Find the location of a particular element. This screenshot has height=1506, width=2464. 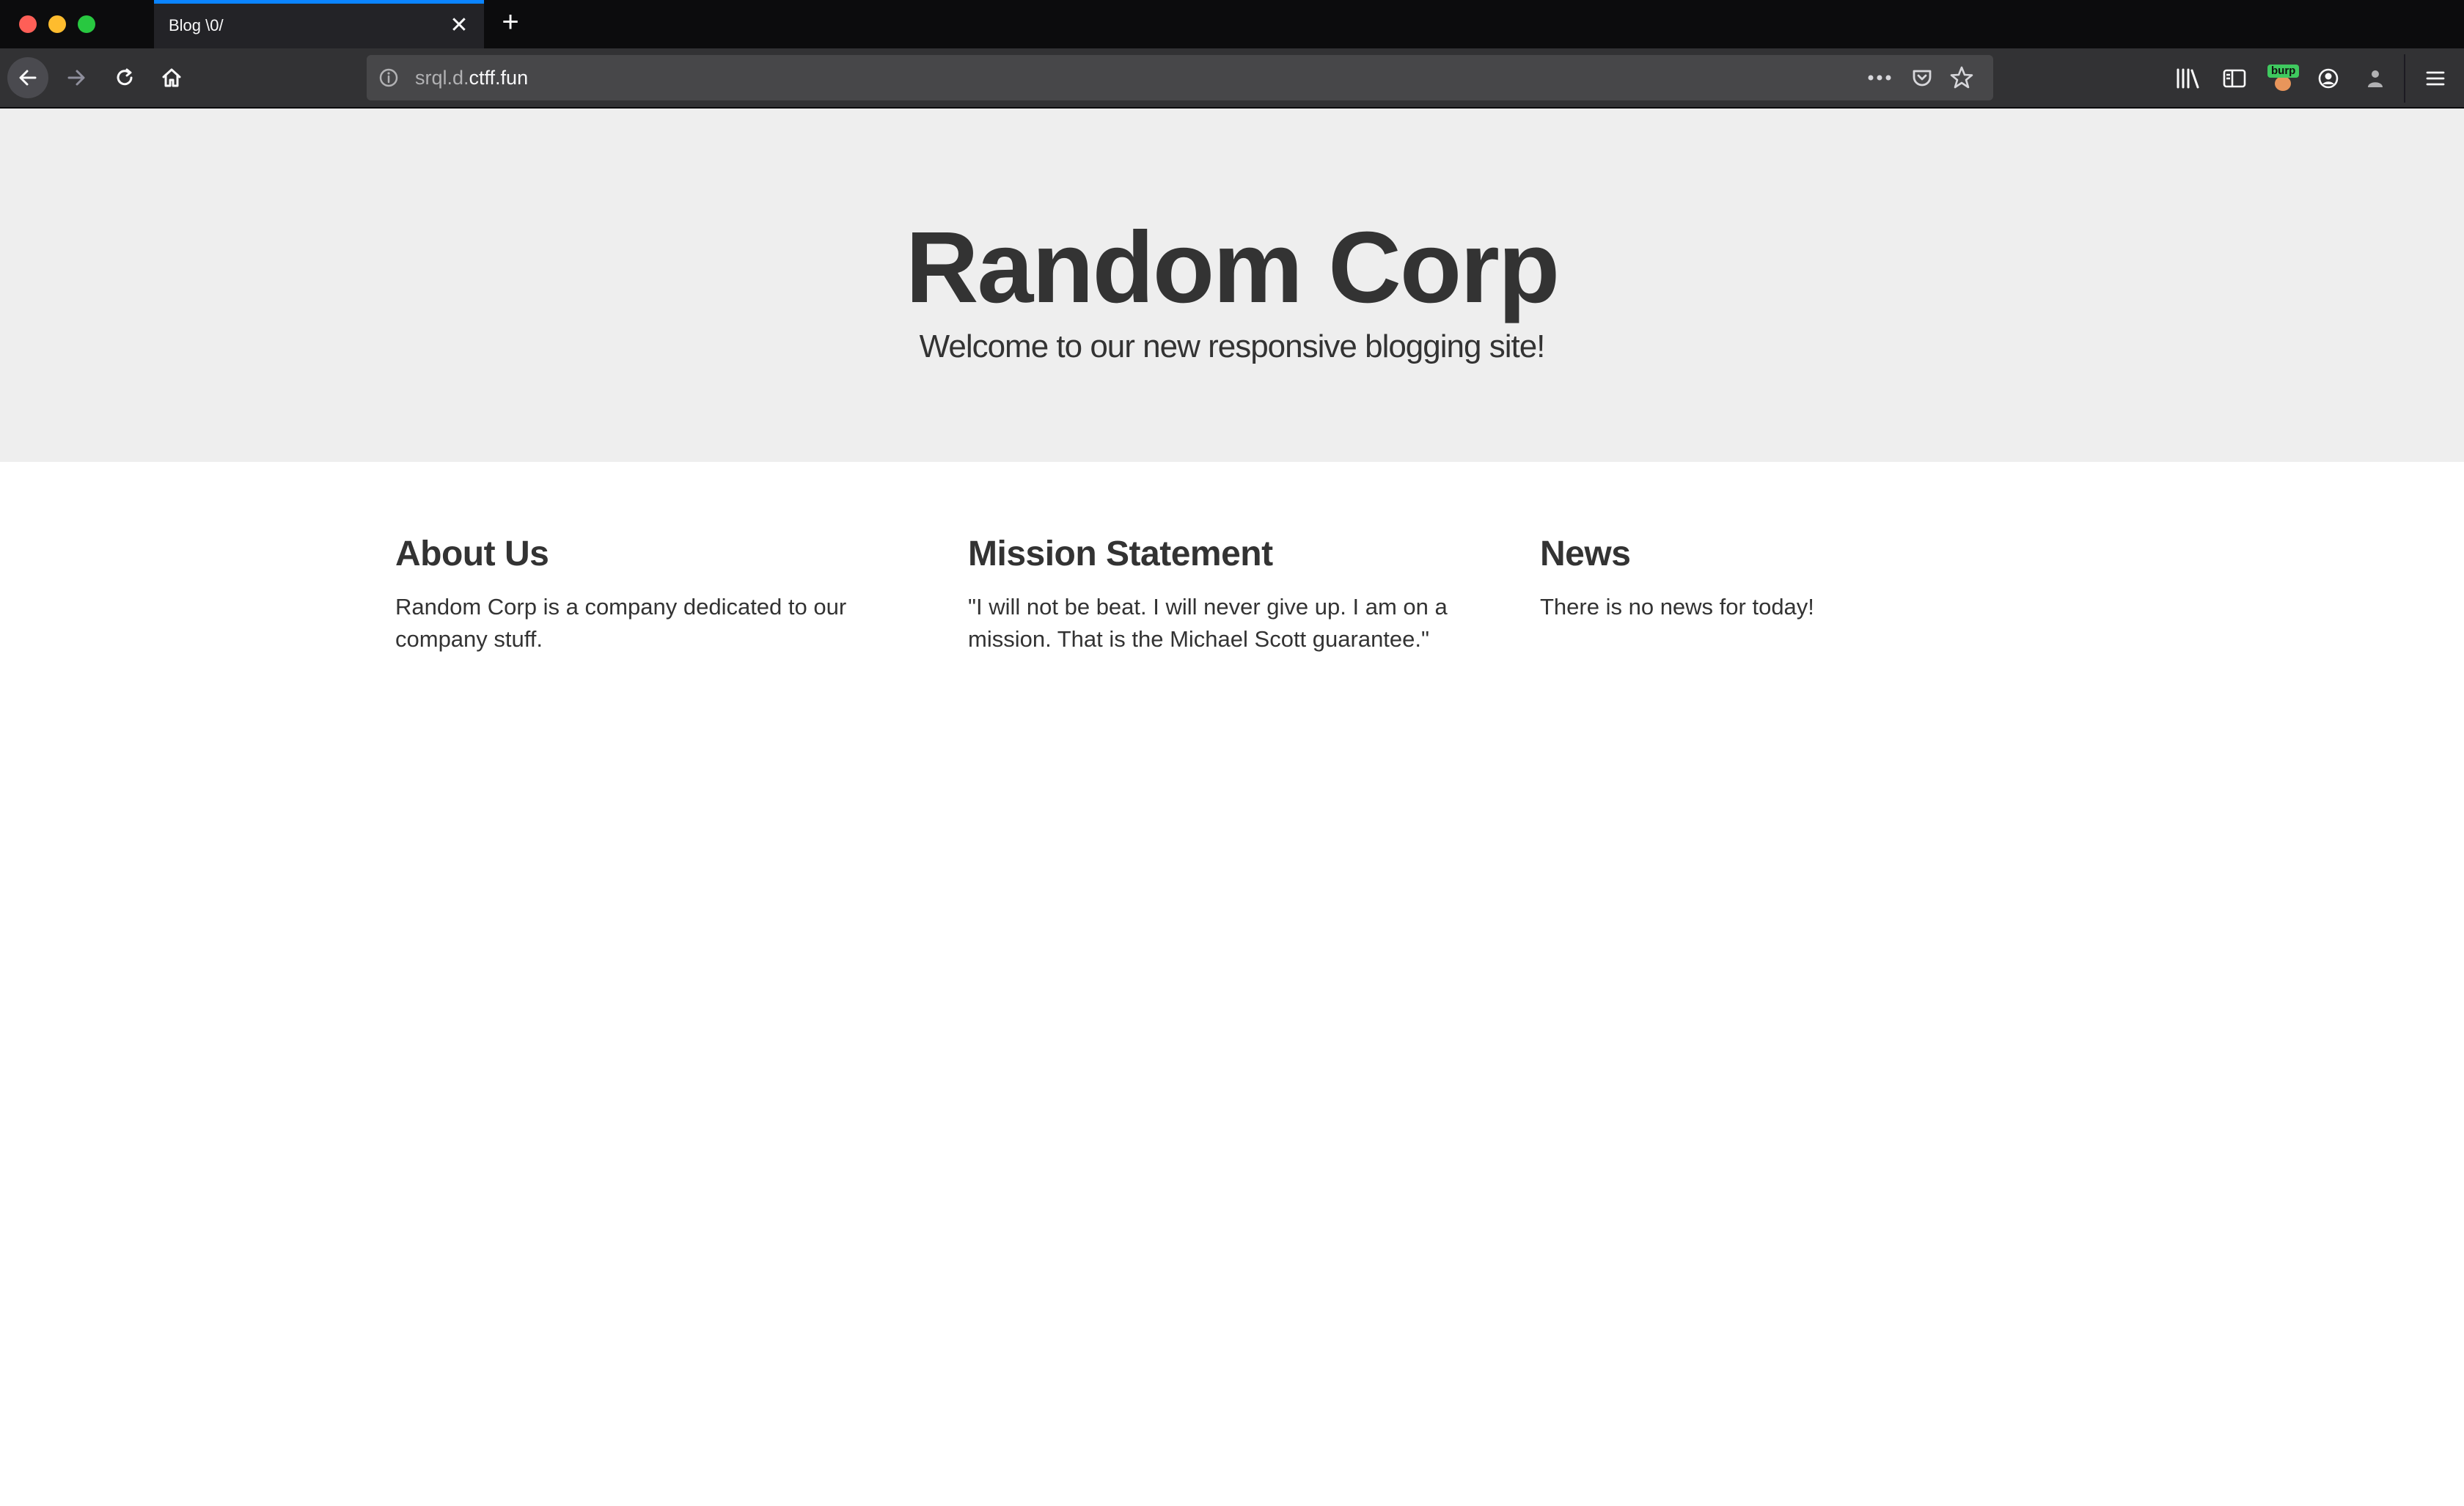

reload-button is located at coordinates (124, 77).